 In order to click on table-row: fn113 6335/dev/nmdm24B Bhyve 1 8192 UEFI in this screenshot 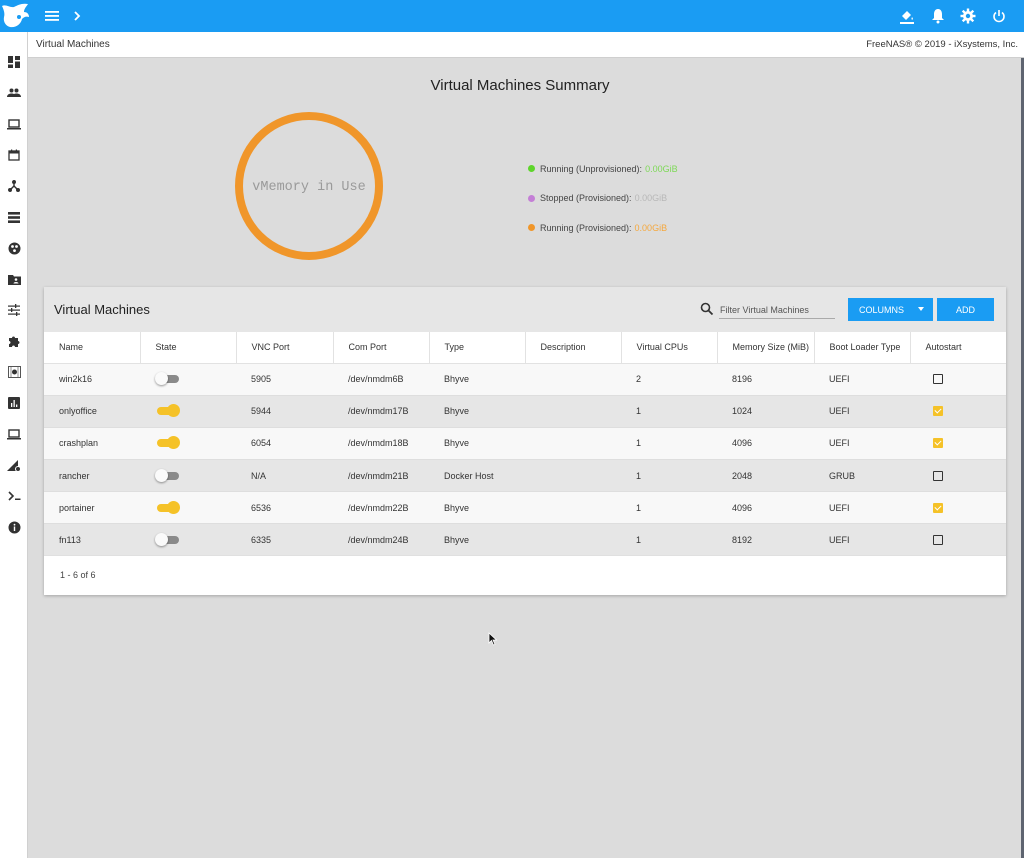, I will do `click(525, 540)`.